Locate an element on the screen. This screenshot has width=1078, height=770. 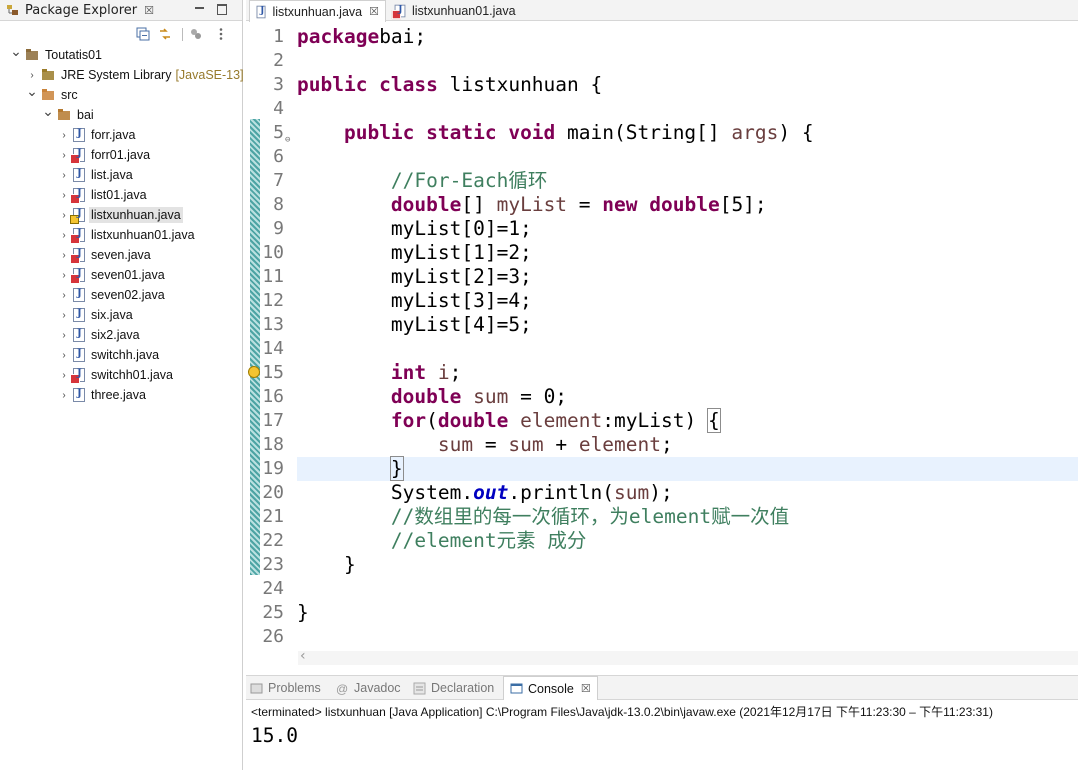
code-line: 11 myList[2]=3; is located at coordinates (662, 277).